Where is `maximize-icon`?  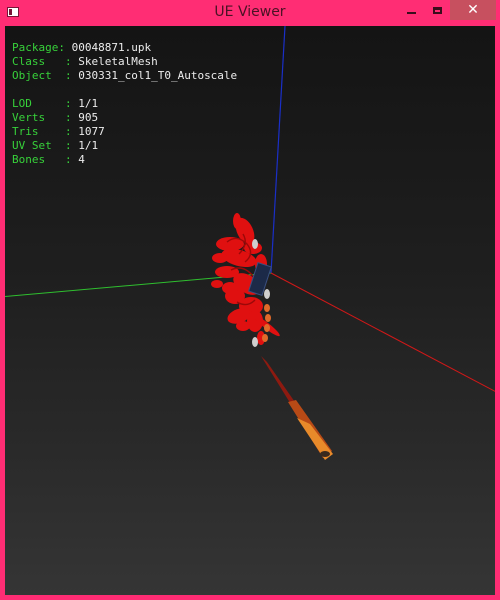
maximize-icon is located at coordinates (437, 10).